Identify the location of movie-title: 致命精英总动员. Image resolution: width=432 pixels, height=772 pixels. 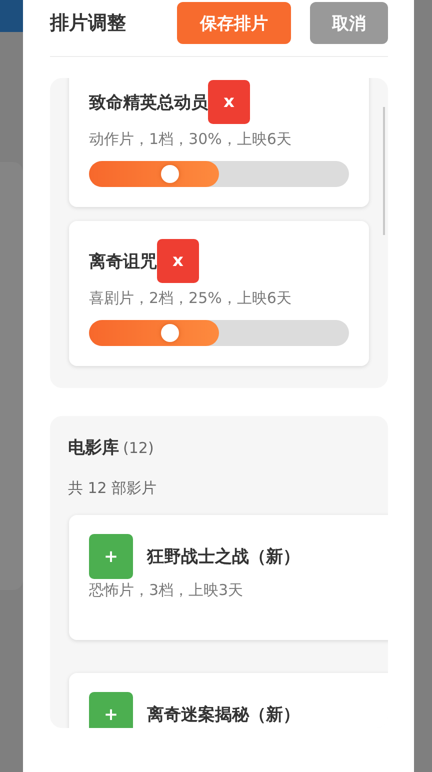
(148, 103).